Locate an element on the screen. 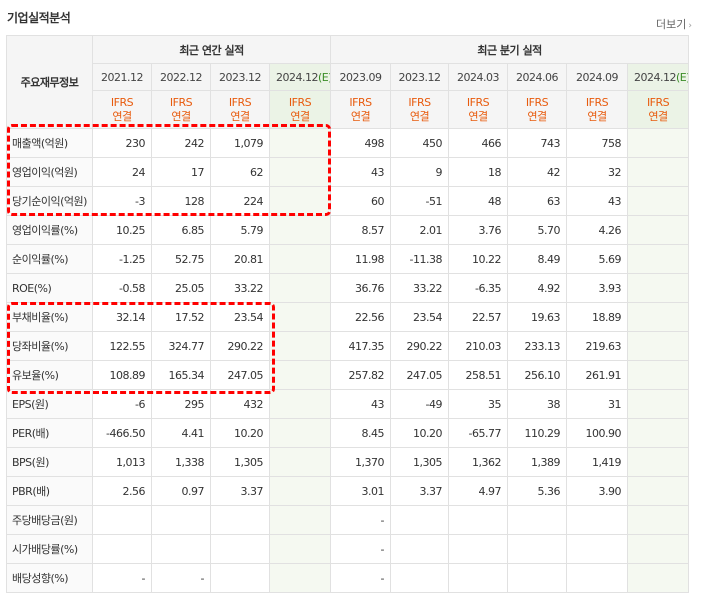  cell-value: 8.57 is located at coordinates (361, 230).